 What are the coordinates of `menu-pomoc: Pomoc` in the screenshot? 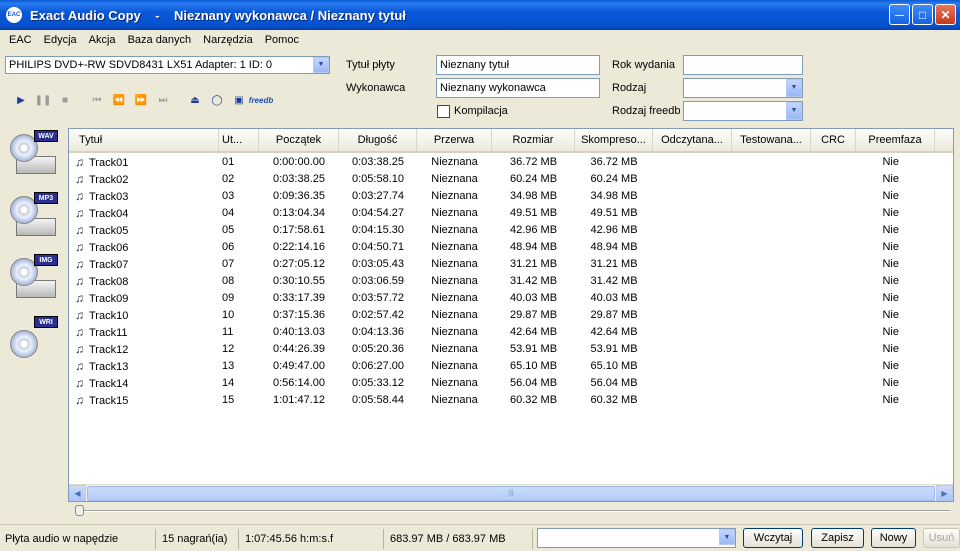 It's located at (282, 40).